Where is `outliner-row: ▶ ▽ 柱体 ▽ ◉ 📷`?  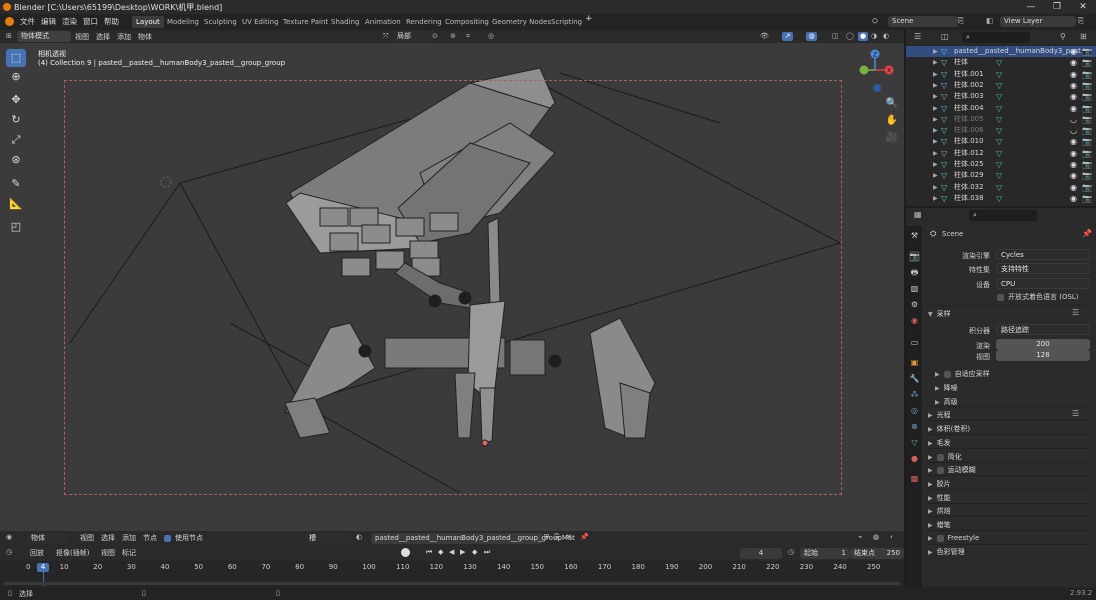
outliner-row: ▶ ▽ 柱体 ▽ ◉ 📷 is located at coordinates (1001, 62).